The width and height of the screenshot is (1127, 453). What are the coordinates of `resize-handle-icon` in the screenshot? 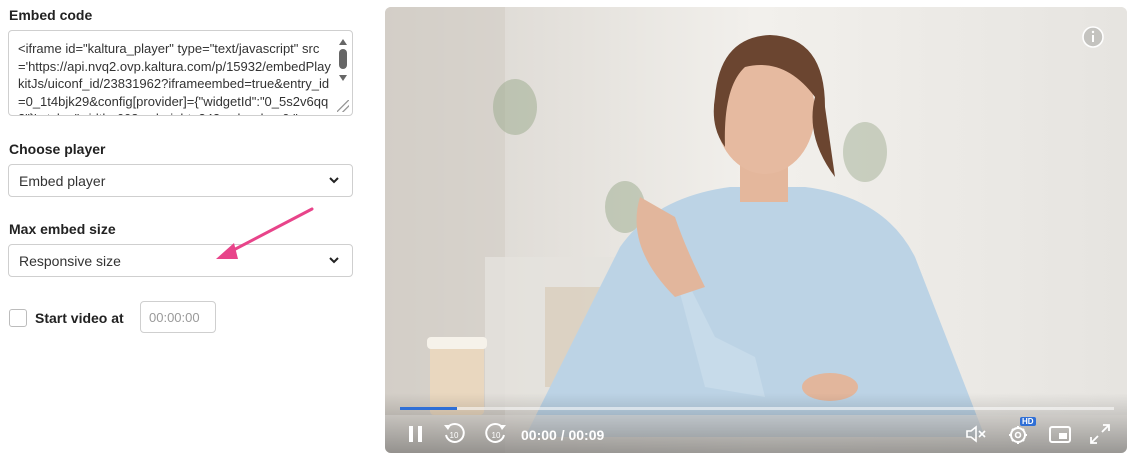 It's located at (343, 106).